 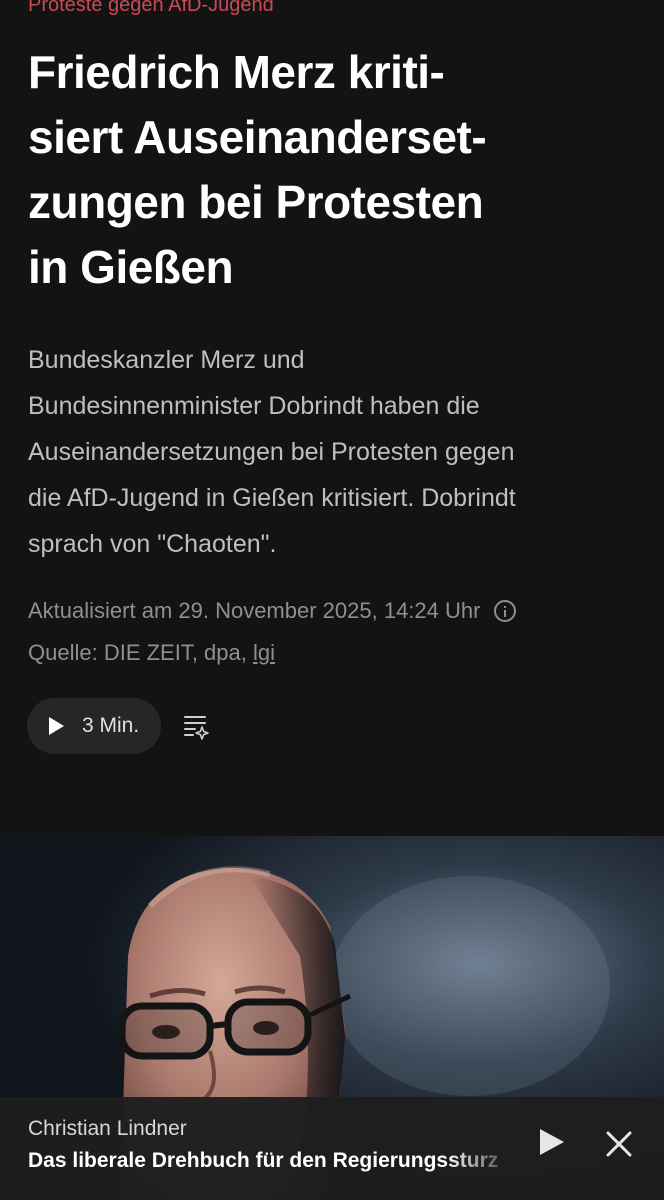 I want to click on listen-button: 3 Min., so click(x=94, y=726).